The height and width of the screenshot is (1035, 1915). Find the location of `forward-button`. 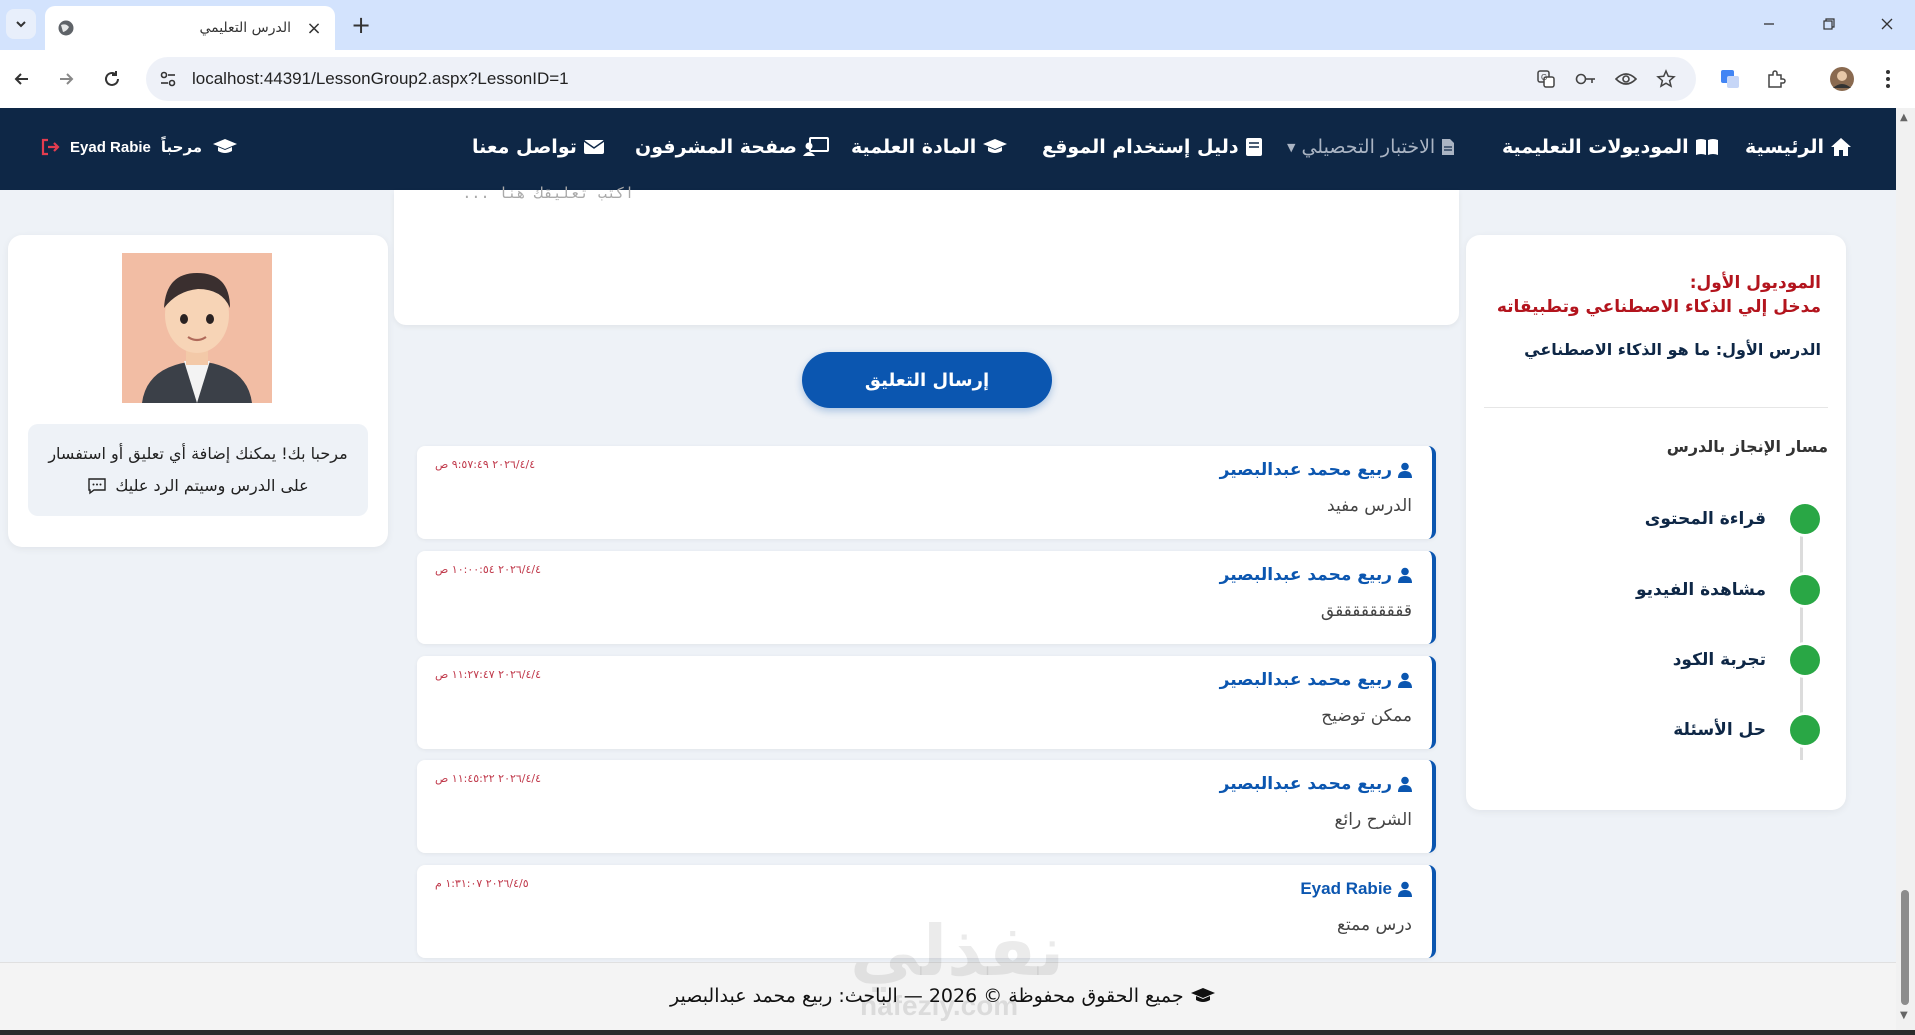

forward-button is located at coordinates (66, 79).